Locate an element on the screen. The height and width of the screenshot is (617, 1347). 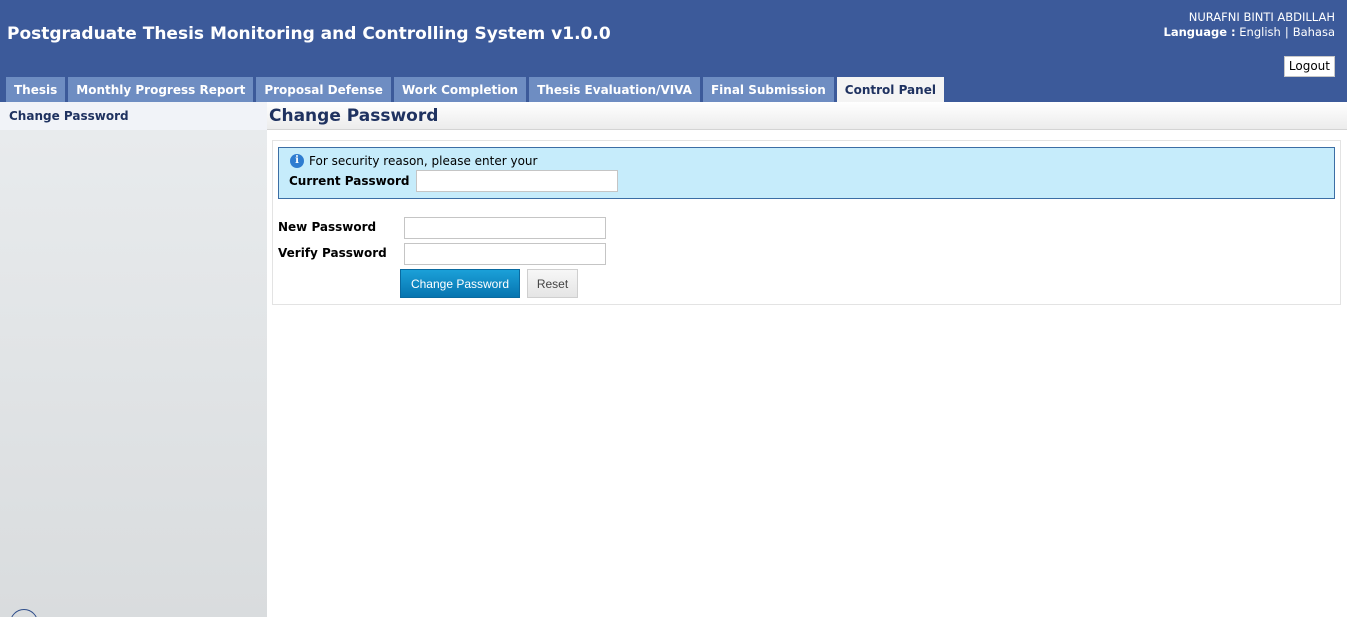
tab-monthly-progress-report: Monthly Progress Report is located at coordinates (161, 89).